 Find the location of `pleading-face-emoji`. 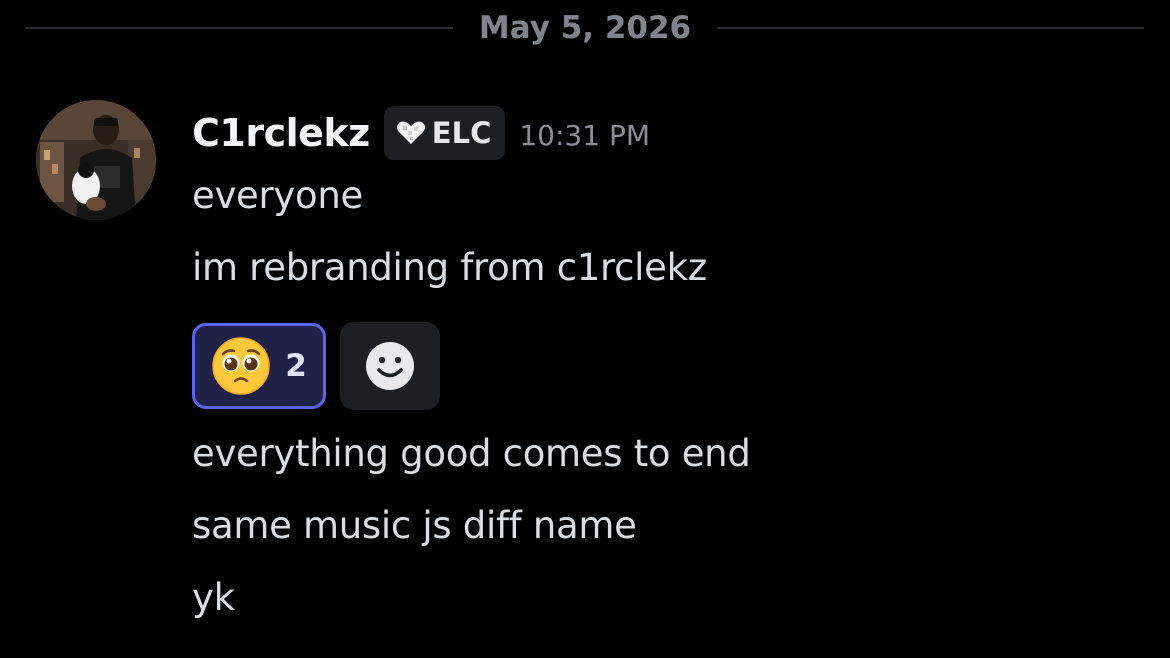

pleading-face-emoji is located at coordinates (241, 366).